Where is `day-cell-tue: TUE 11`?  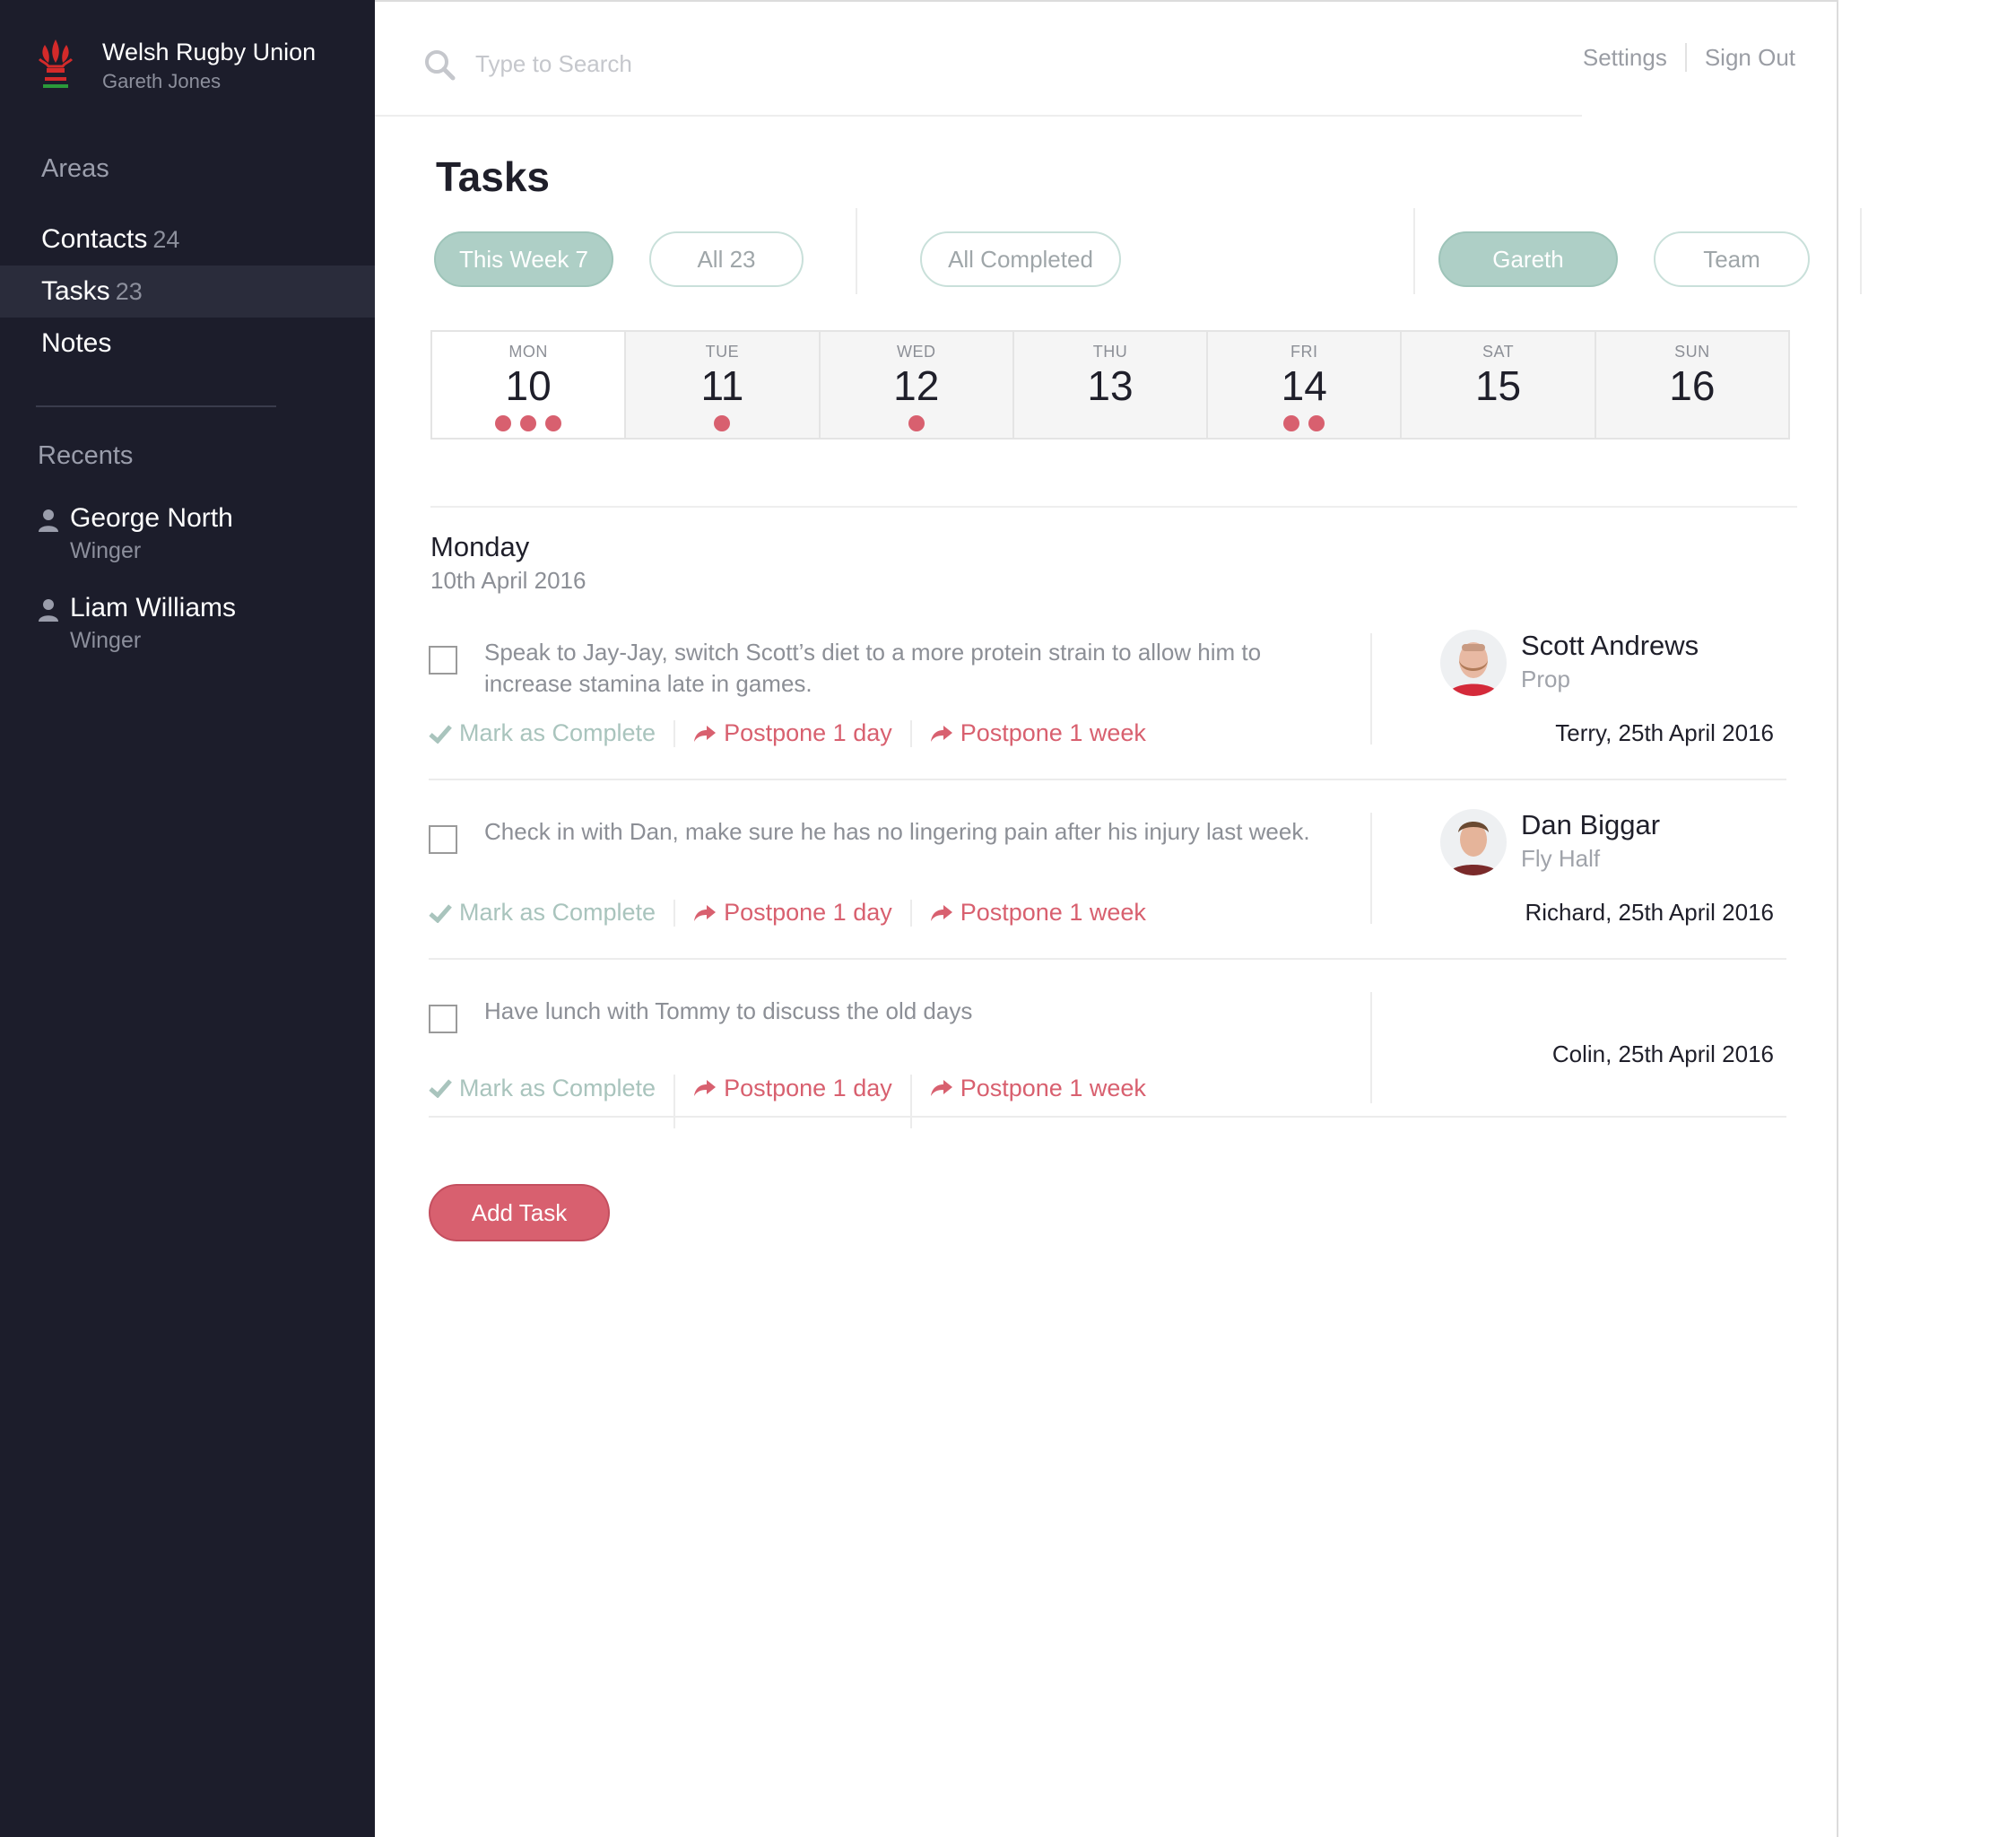
day-cell-tue: TUE 11 is located at coordinates (721, 385).